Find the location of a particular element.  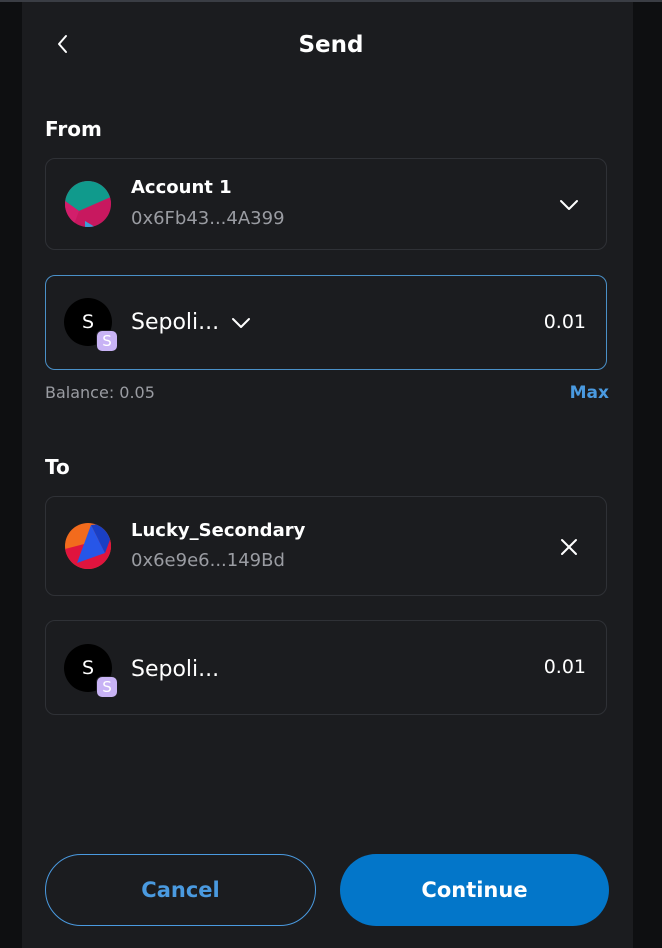

account-avatar is located at coordinates (88, 204).